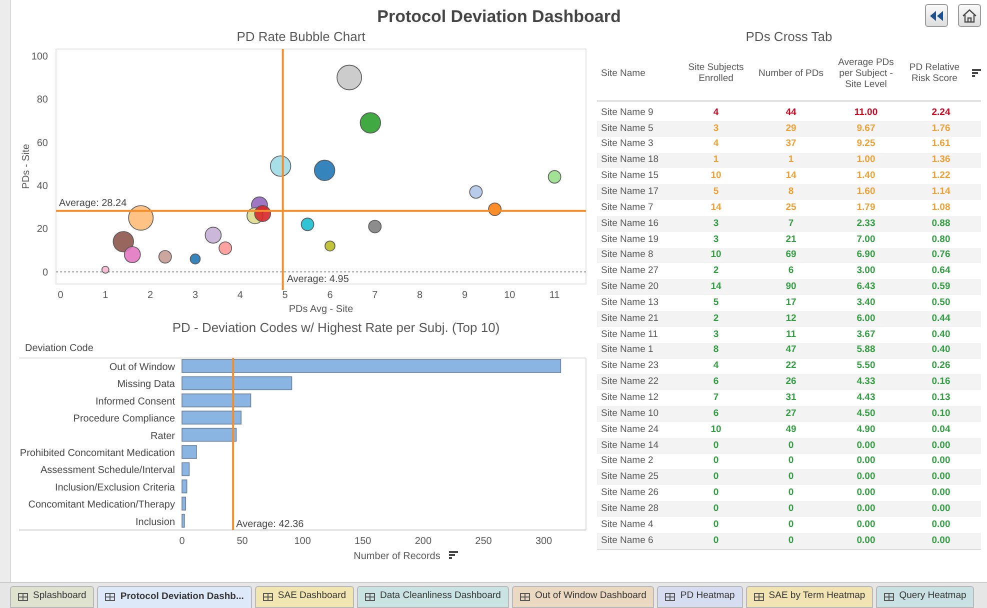 The image size is (987, 608). What do you see at coordinates (925, 597) in the screenshot?
I see `sheet-tab: Query Heatmap` at bounding box center [925, 597].